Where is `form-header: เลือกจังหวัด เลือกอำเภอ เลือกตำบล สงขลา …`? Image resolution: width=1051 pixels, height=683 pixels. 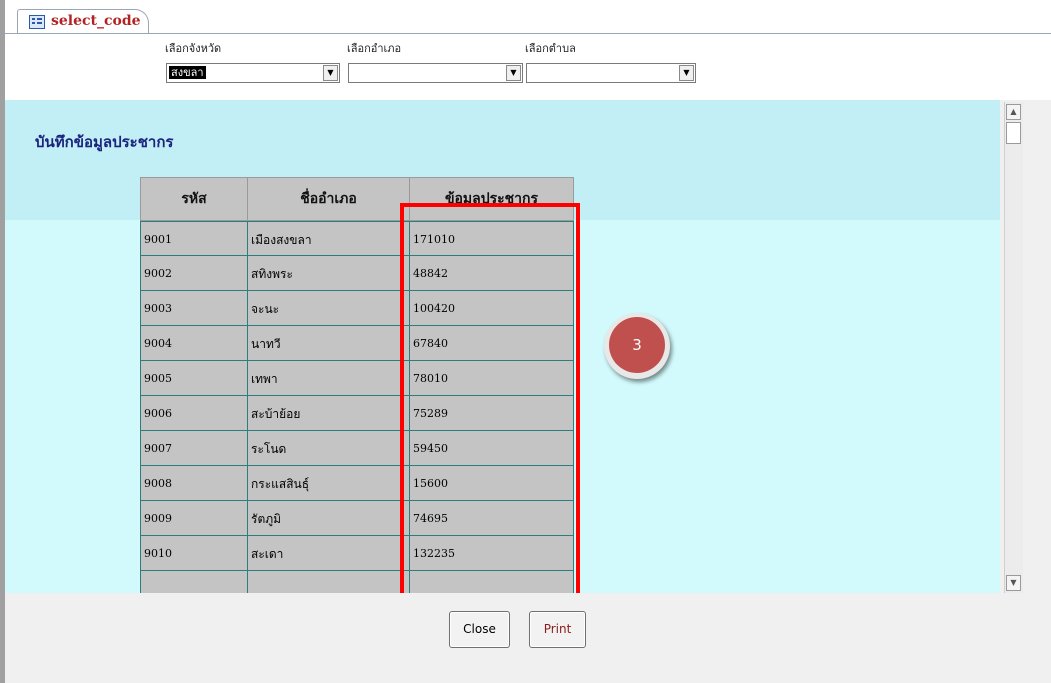 form-header: เลือกจังหวัด เลือกอำเภอ เลือกตำบล สงขลา … is located at coordinates (528, 67).